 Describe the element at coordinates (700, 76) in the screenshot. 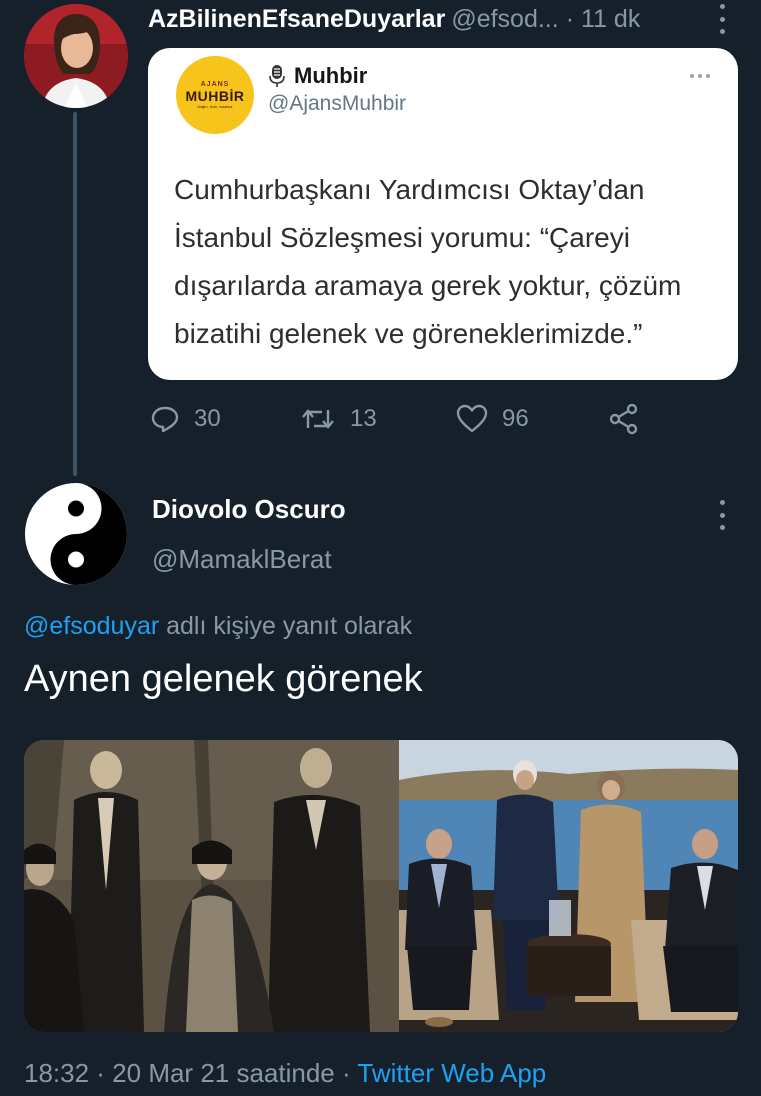

I see `quoted-more-icon` at that location.